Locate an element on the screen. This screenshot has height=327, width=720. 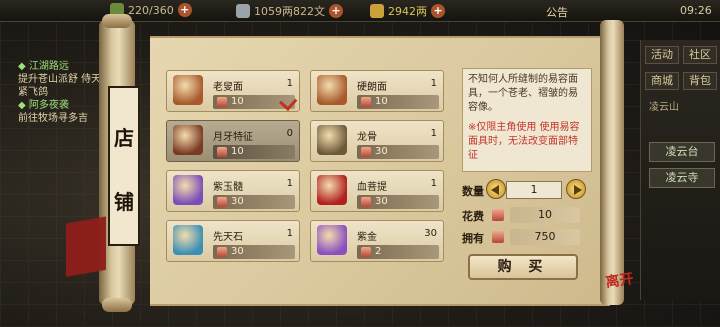
mall-button: 商城 is located at coordinates (662, 81).